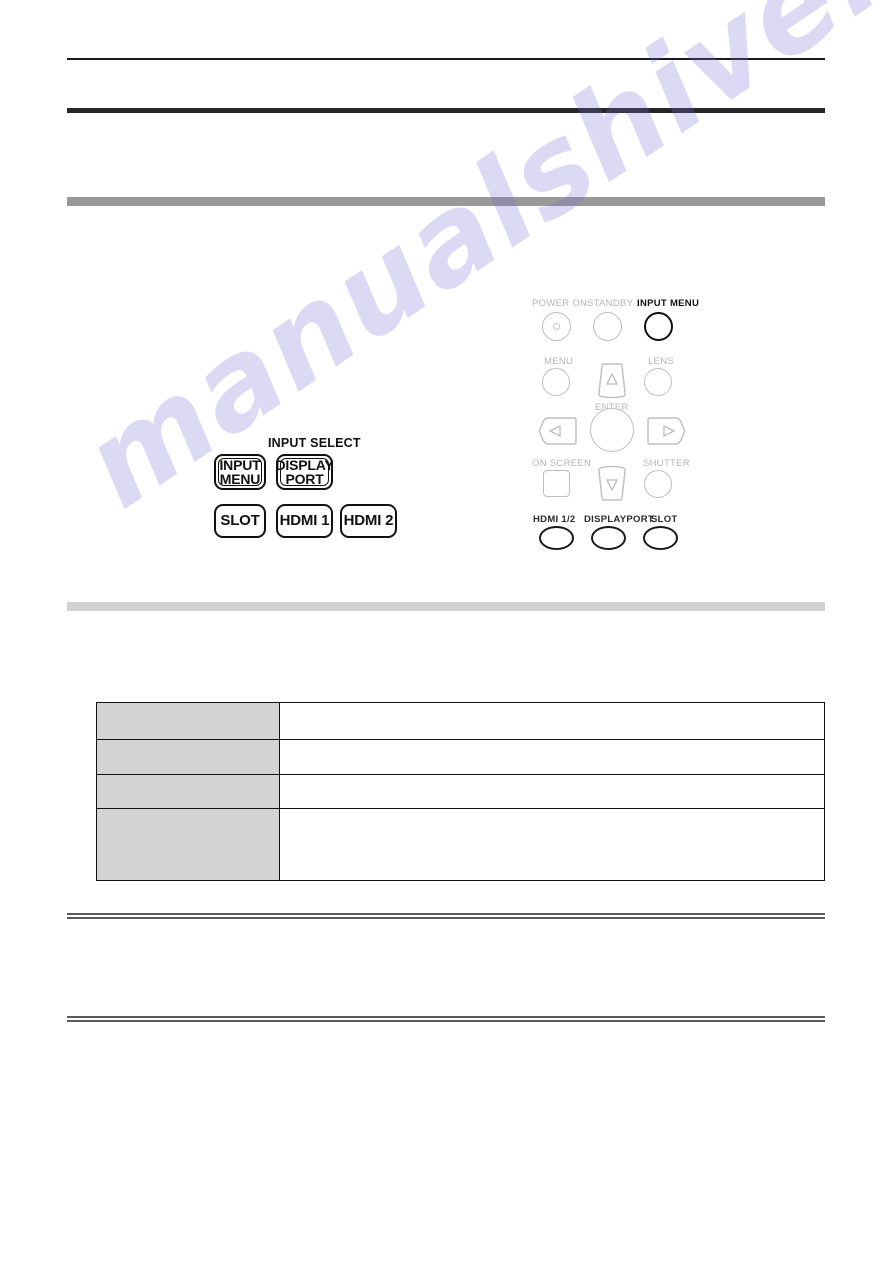  I want to click on panel-button-displayport, so click(608, 538).